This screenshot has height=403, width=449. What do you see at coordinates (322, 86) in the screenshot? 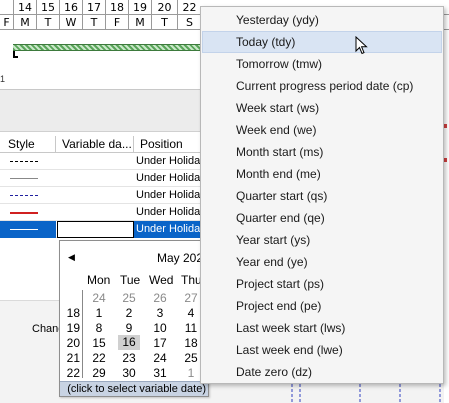
I see `menu-item-current-progress-period: Current progress period date (cp)` at bounding box center [322, 86].